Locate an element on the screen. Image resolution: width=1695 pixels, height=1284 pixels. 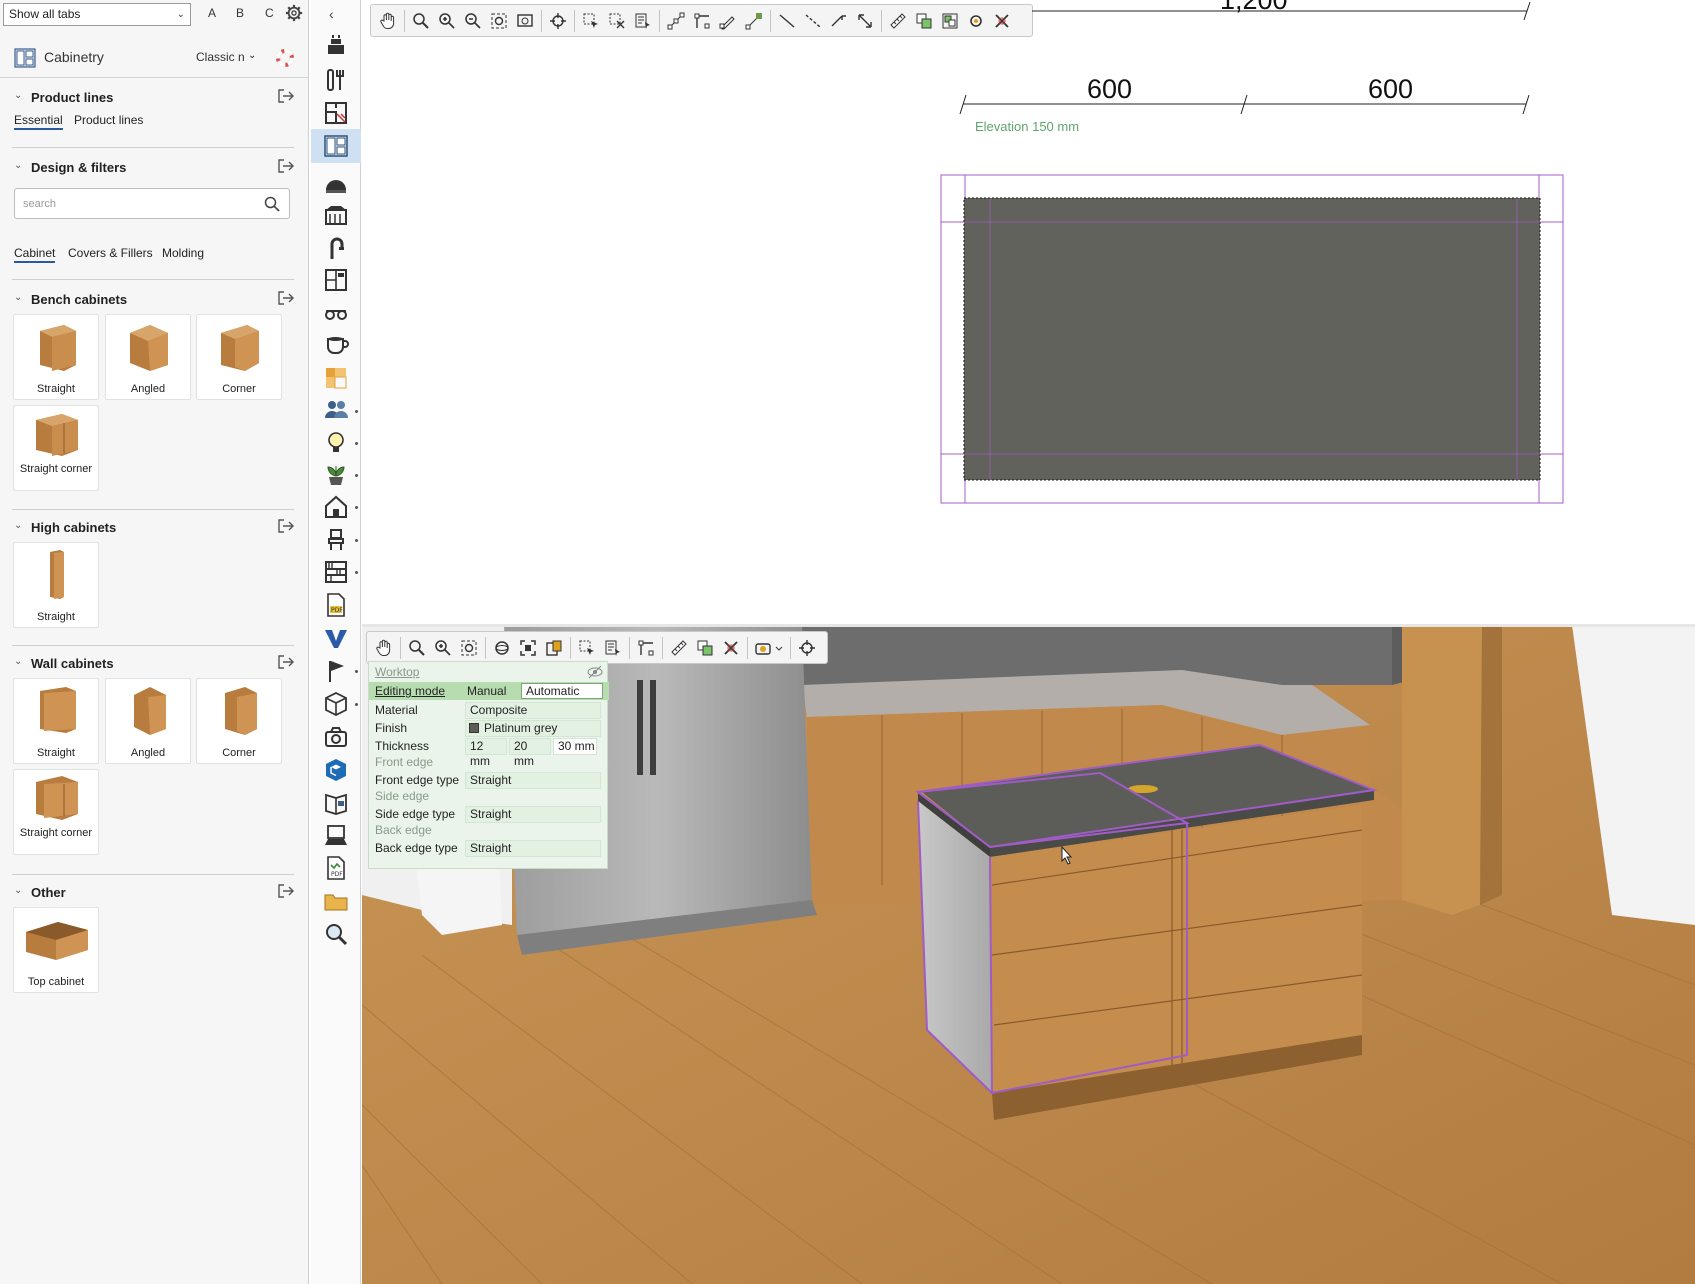
tools-icon is located at coordinates (336, 80).